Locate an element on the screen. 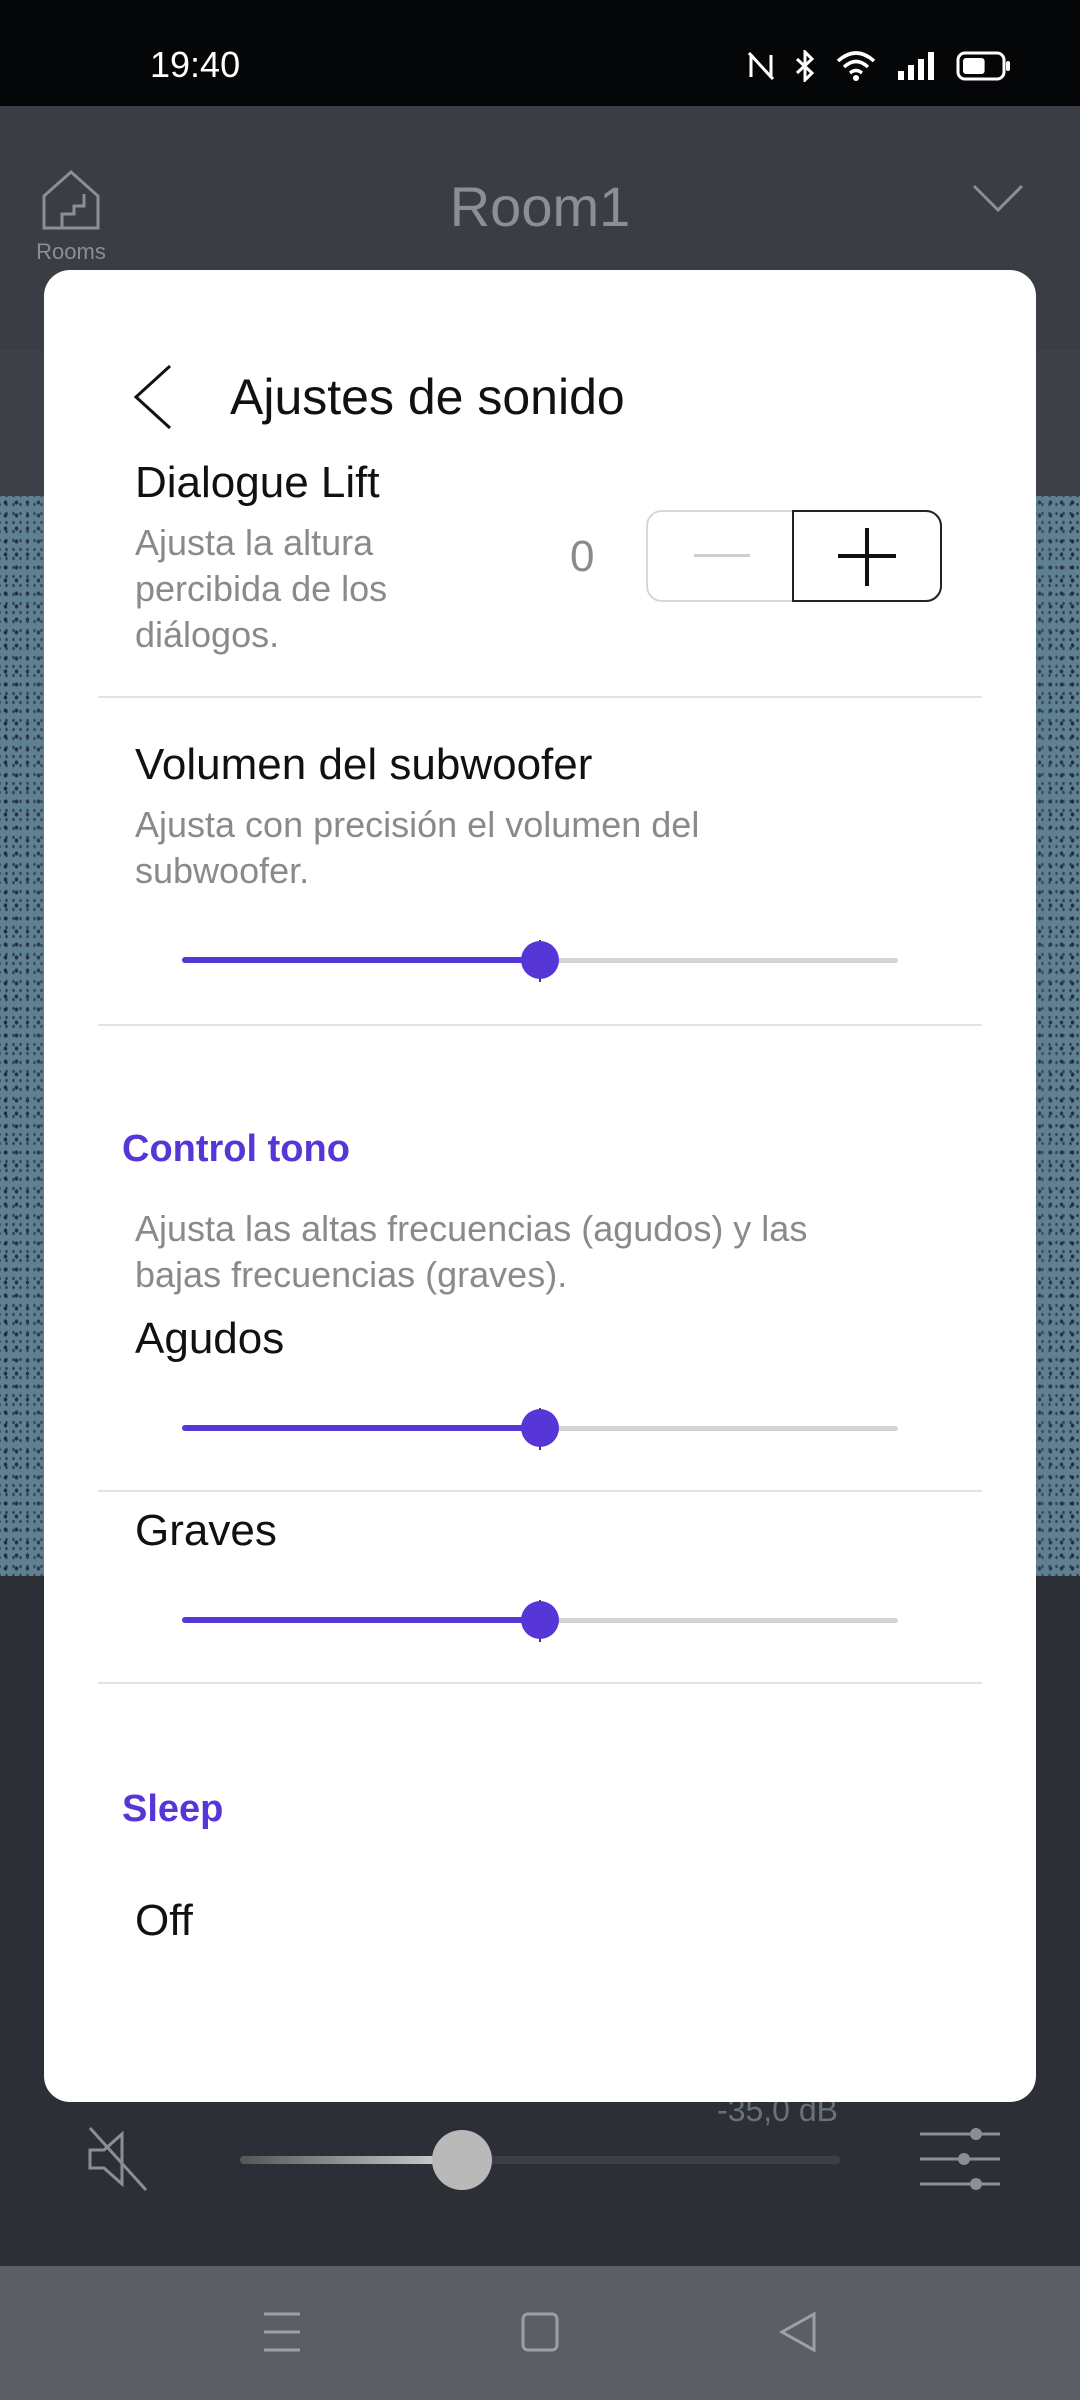 The width and height of the screenshot is (1080, 2400). treble-title: Agudos is located at coordinates (210, 1338).